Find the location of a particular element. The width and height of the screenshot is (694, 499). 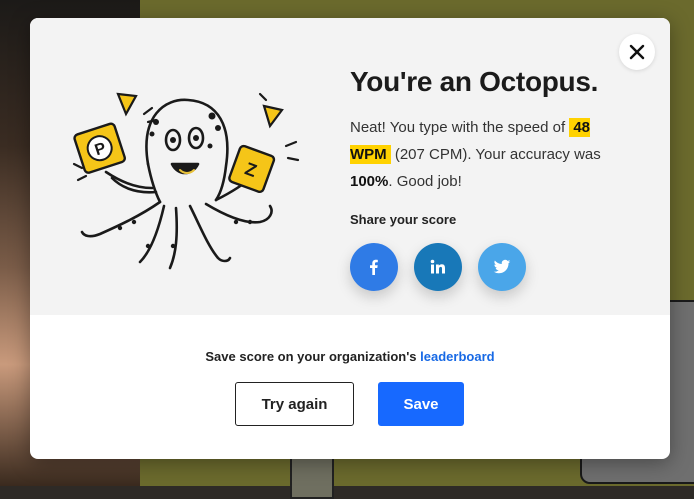

leaderboard-link: leaderboard is located at coordinates (457, 356).